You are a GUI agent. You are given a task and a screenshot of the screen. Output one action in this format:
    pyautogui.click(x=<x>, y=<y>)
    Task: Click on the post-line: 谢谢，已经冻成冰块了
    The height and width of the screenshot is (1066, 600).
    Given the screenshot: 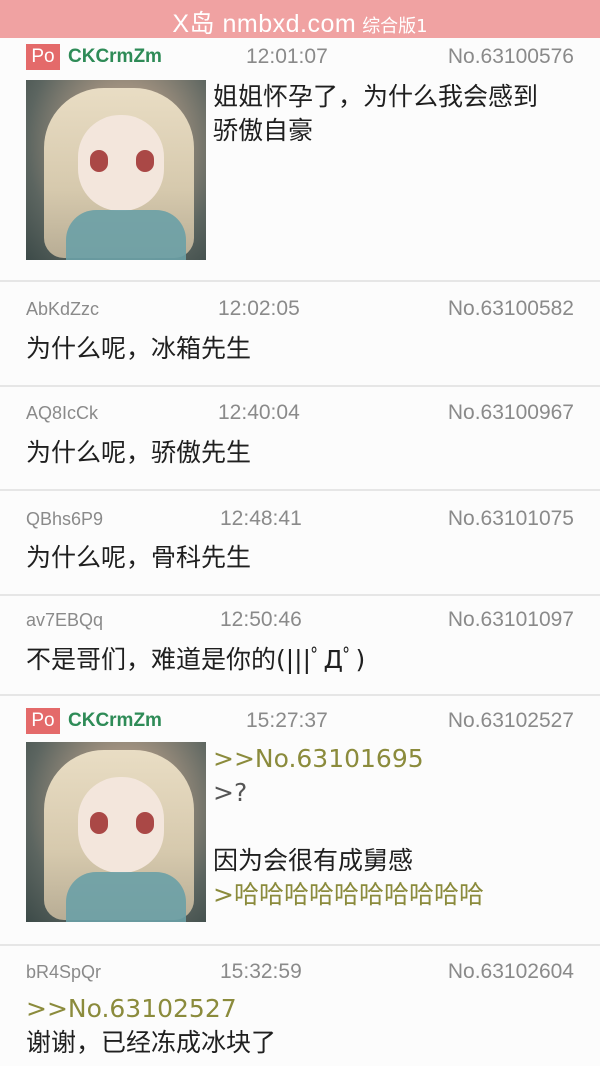 What is the action you would take?
    pyautogui.click(x=151, y=1042)
    